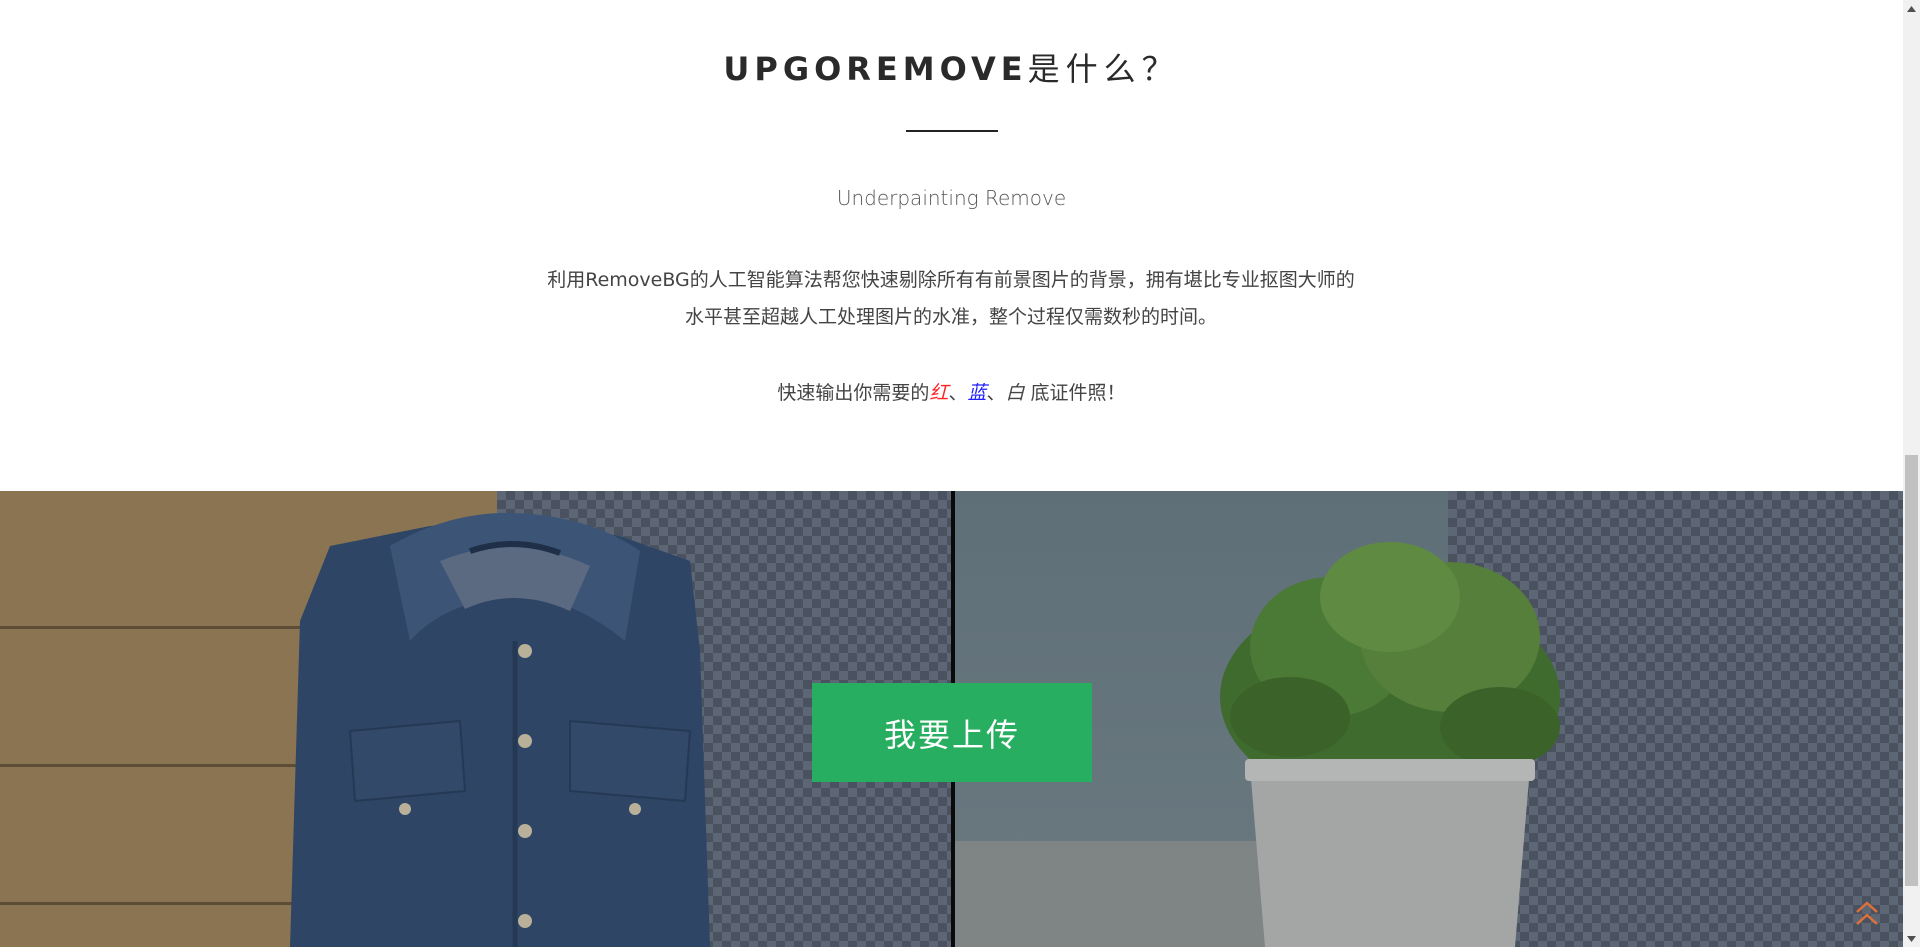 The height and width of the screenshot is (947, 1920). What do you see at coordinates (875, 69) in the screenshot?
I see `heading-brand: UPGOREMOVE` at bounding box center [875, 69].